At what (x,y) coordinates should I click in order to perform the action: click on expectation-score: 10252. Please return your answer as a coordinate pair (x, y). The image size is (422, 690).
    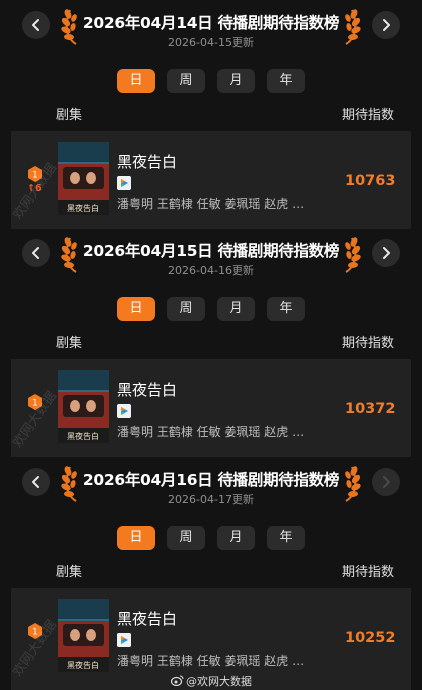
    Looking at the image, I should click on (370, 638).